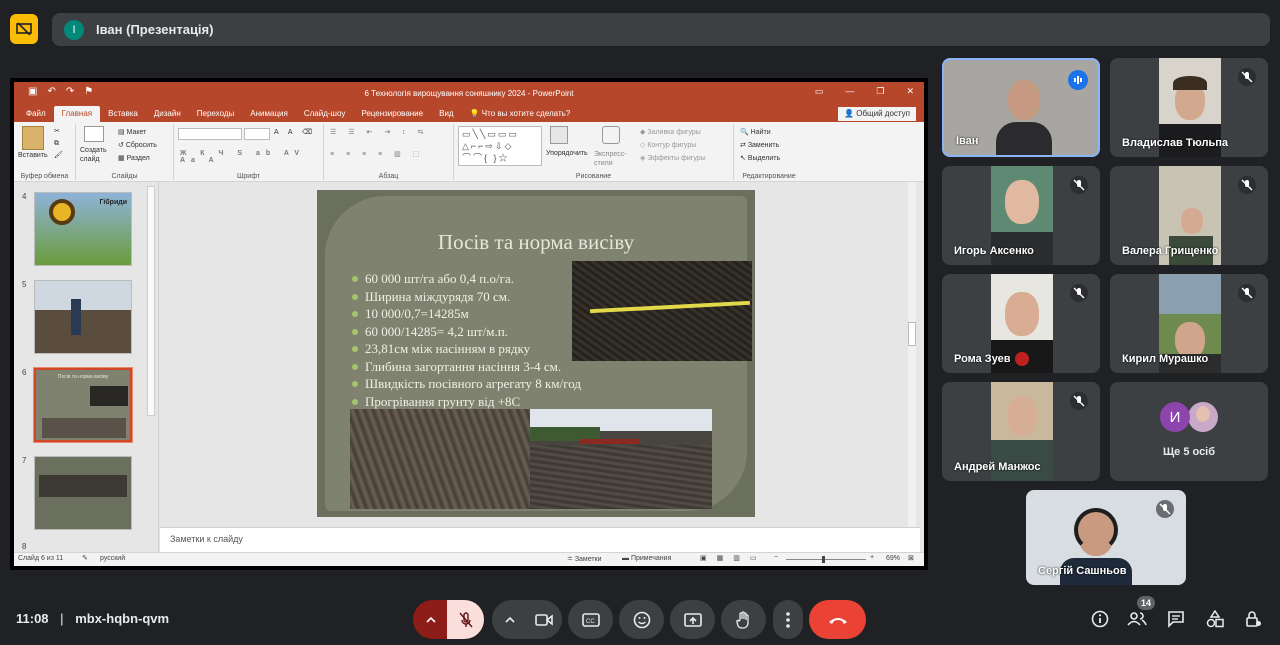  What do you see at coordinates (1253, 619) in the screenshot?
I see `host-controls-button` at bounding box center [1253, 619].